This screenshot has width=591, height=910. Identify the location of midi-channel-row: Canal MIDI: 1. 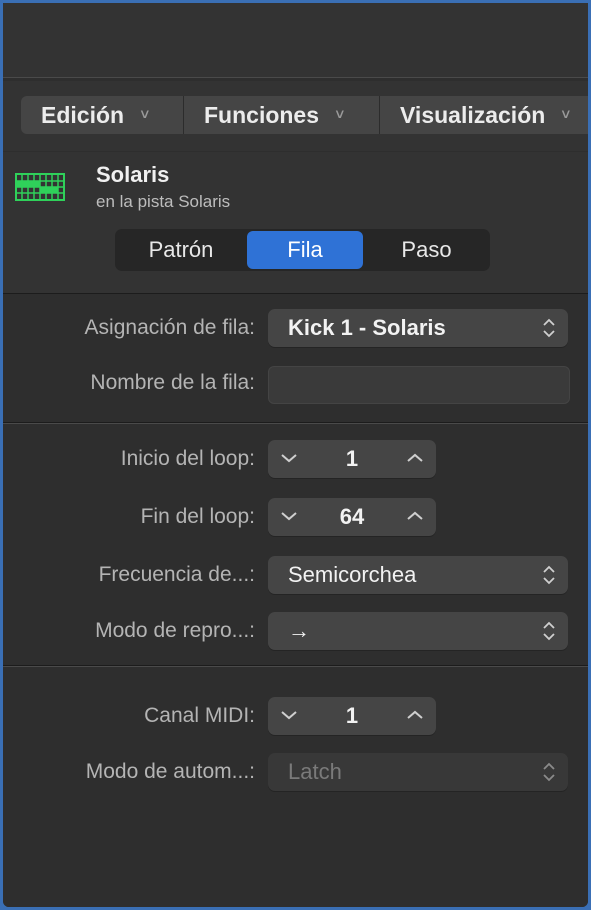
(295, 716).